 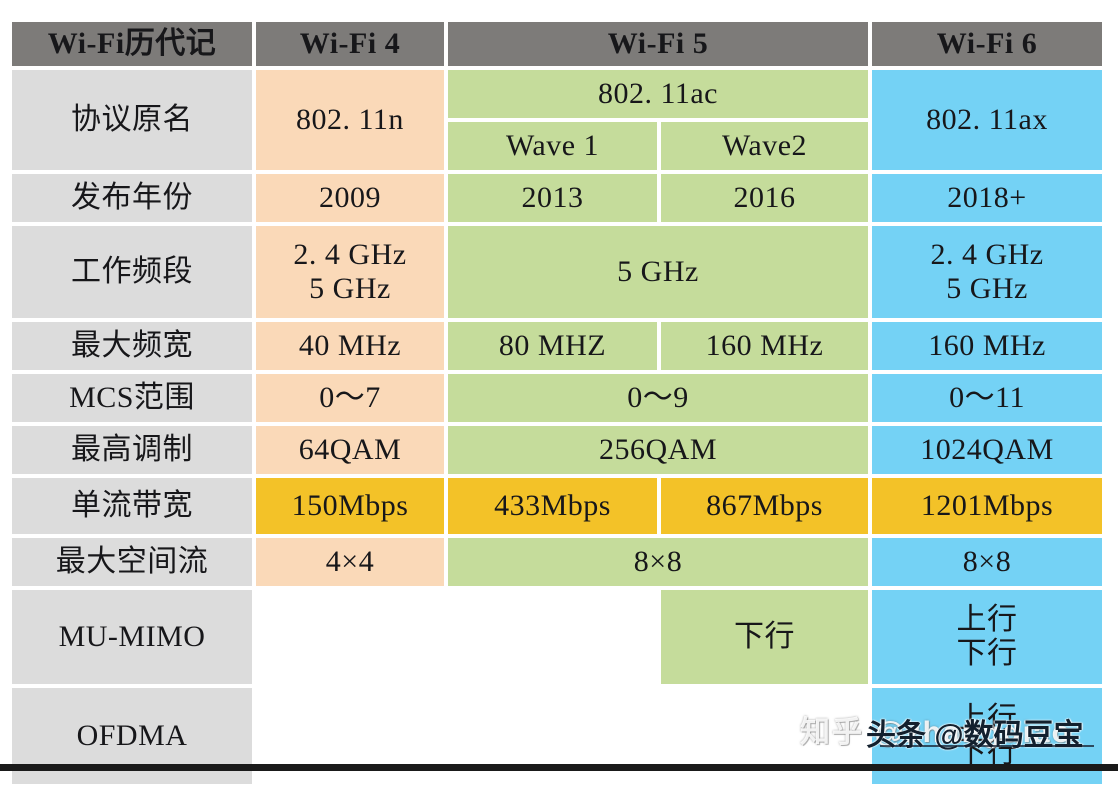 I want to click on cell-band-wifi4: 2. 4 GHz 5 GHz, so click(x=350, y=272).